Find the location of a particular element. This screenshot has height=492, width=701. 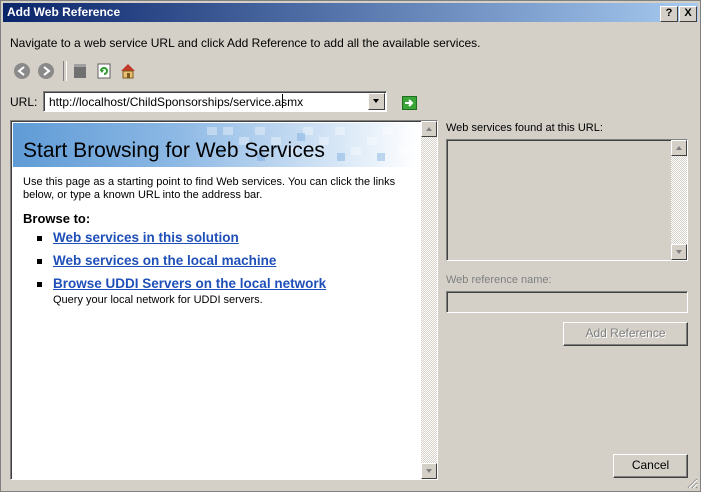

url-dropdown-button is located at coordinates (376, 101).